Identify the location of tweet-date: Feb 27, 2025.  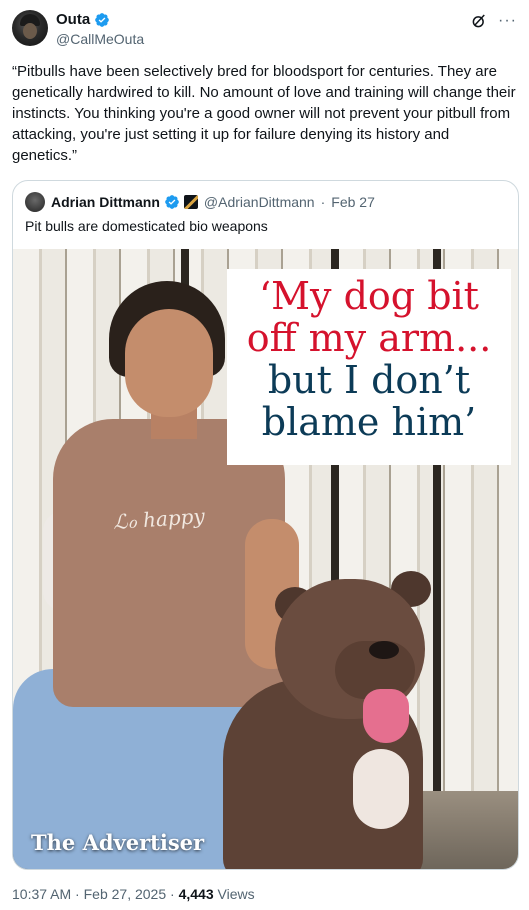
(125, 894).